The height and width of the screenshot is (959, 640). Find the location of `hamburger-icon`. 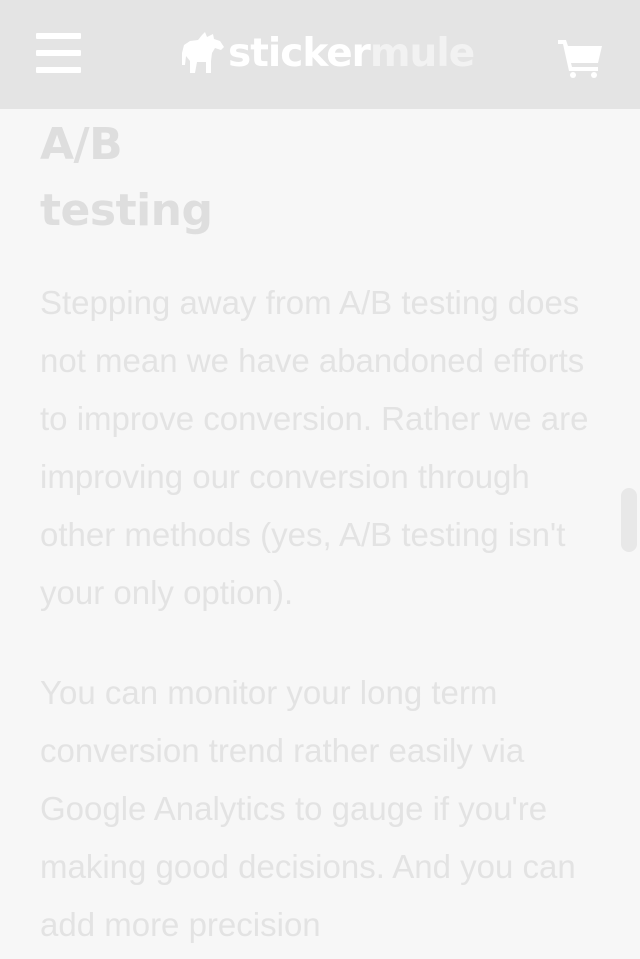

hamburger-icon is located at coordinates (59, 53).